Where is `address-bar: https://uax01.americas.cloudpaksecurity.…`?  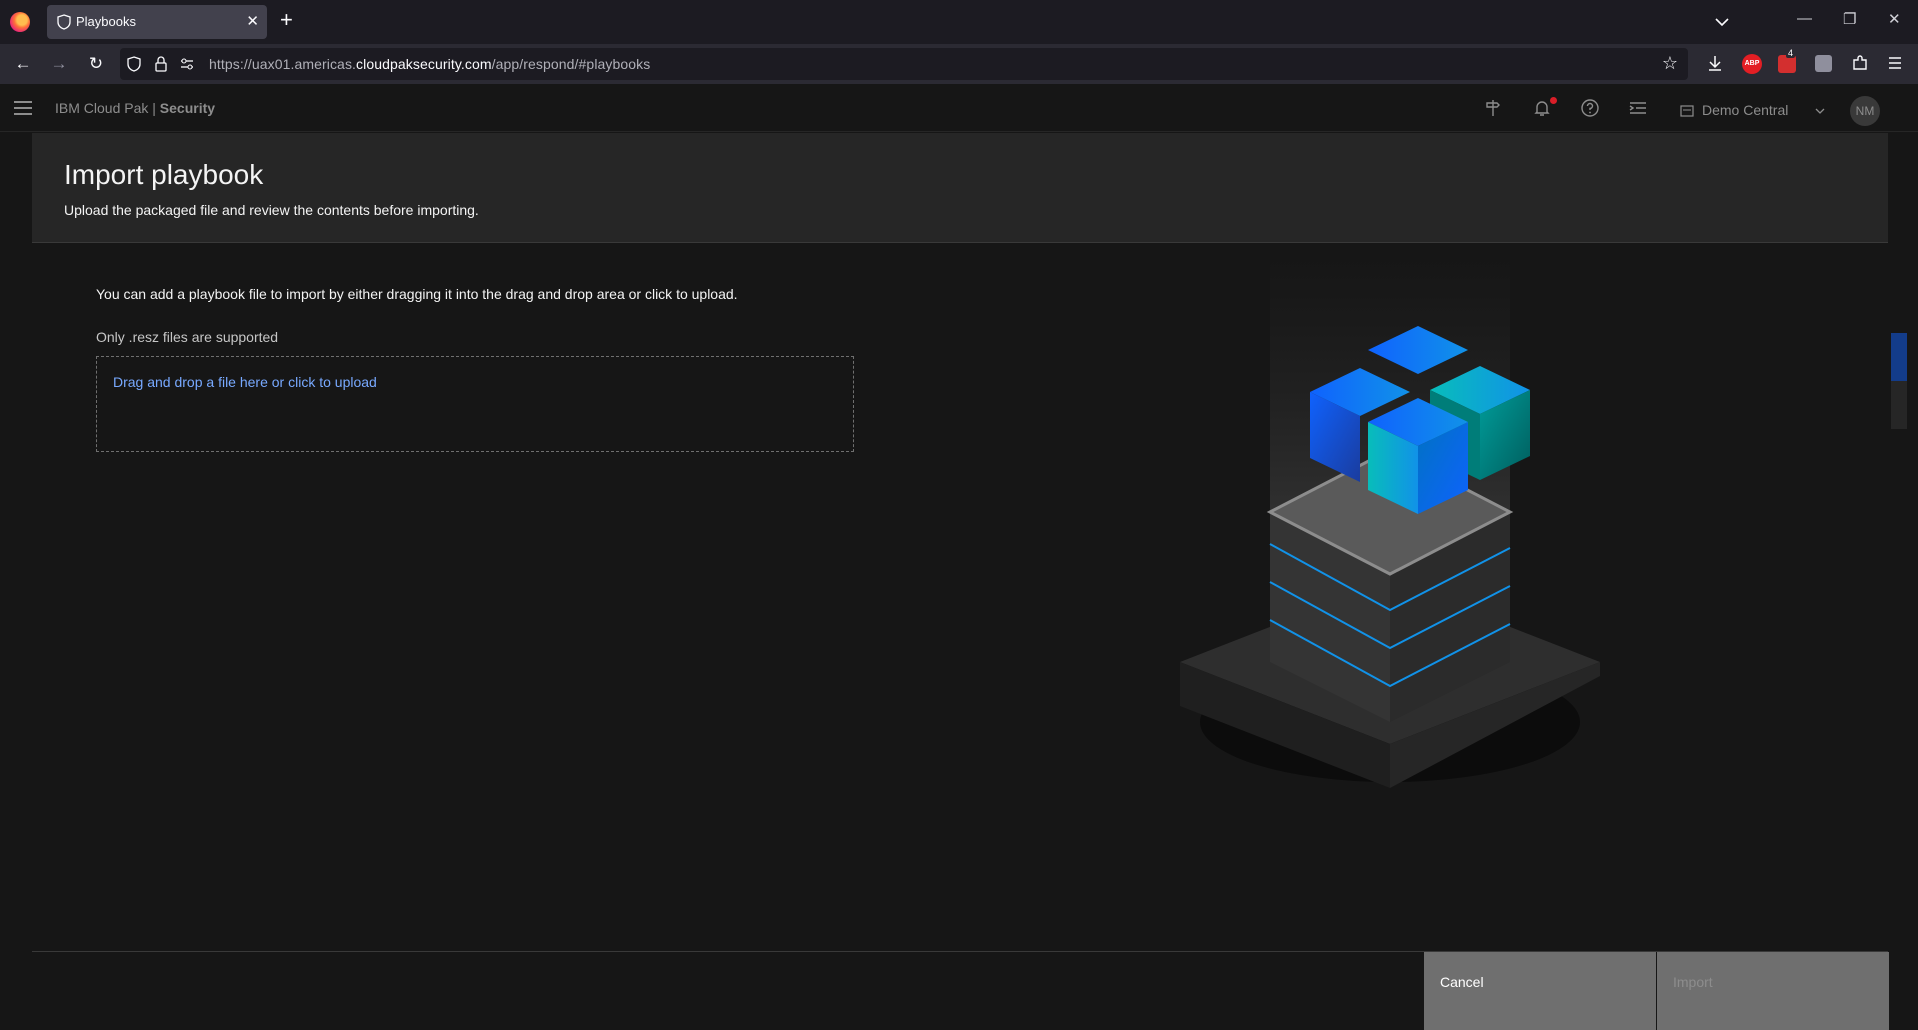
address-bar: https://uax01.americas.cloudpaksecurity.… is located at coordinates (904, 64).